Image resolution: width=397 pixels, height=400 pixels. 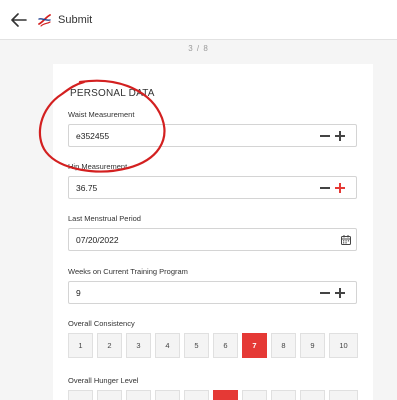 What do you see at coordinates (212, 187) in the screenshot?
I see `hip-input: 36.75` at bounding box center [212, 187].